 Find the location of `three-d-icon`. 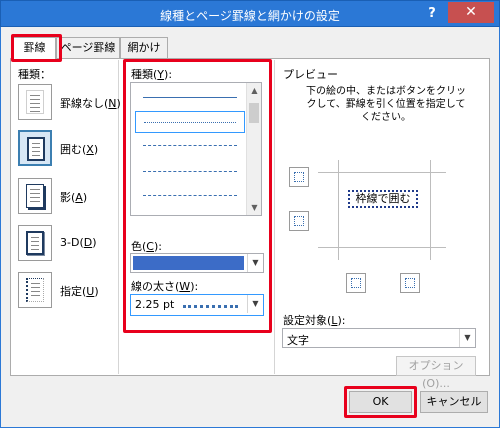

three-d-icon is located at coordinates (35, 243).